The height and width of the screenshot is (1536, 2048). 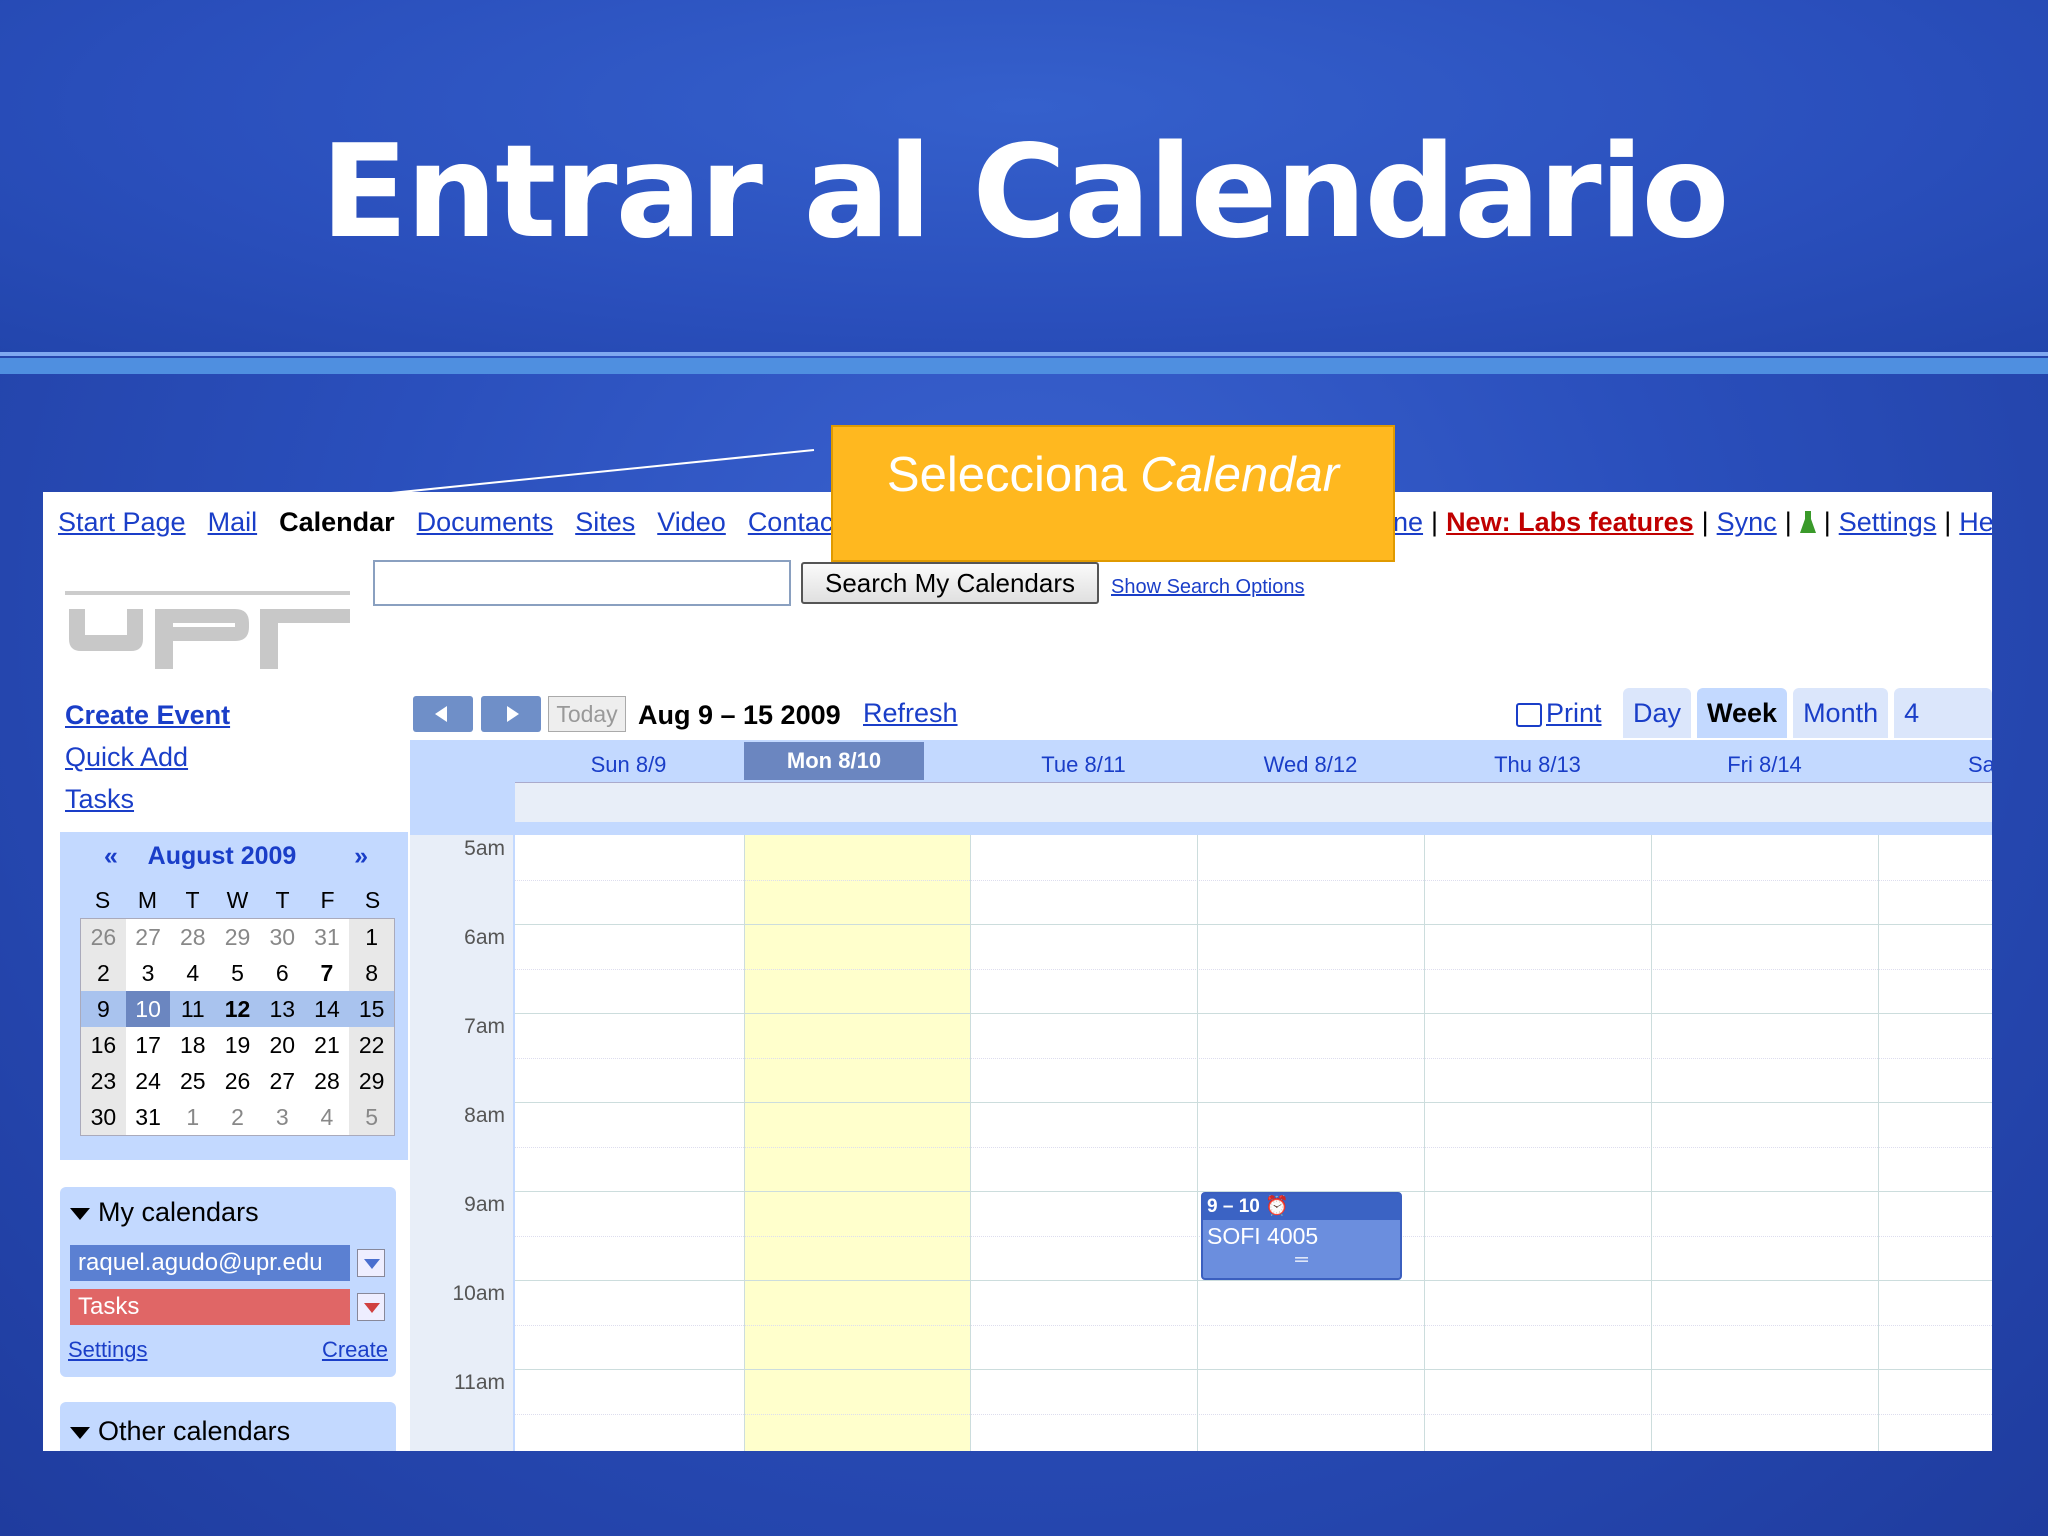 What do you see at coordinates (1559, 713) in the screenshot?
I see `print-link: Print` at bounding box center [1559, 713].